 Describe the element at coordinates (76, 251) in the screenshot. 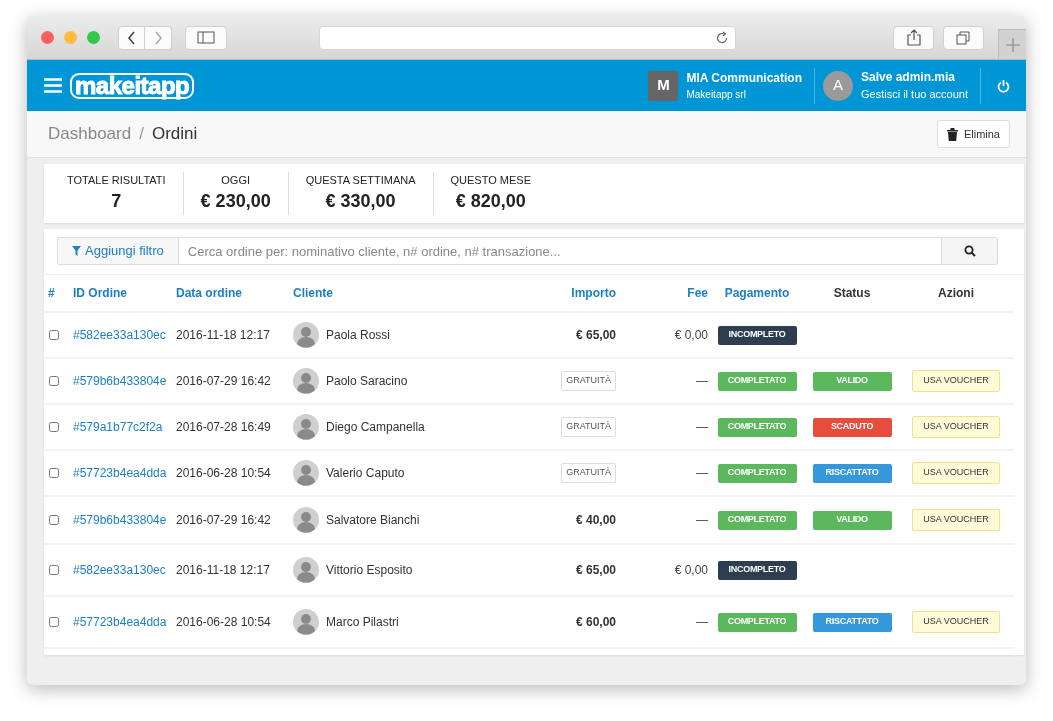

I see `filter-icon` at that location.